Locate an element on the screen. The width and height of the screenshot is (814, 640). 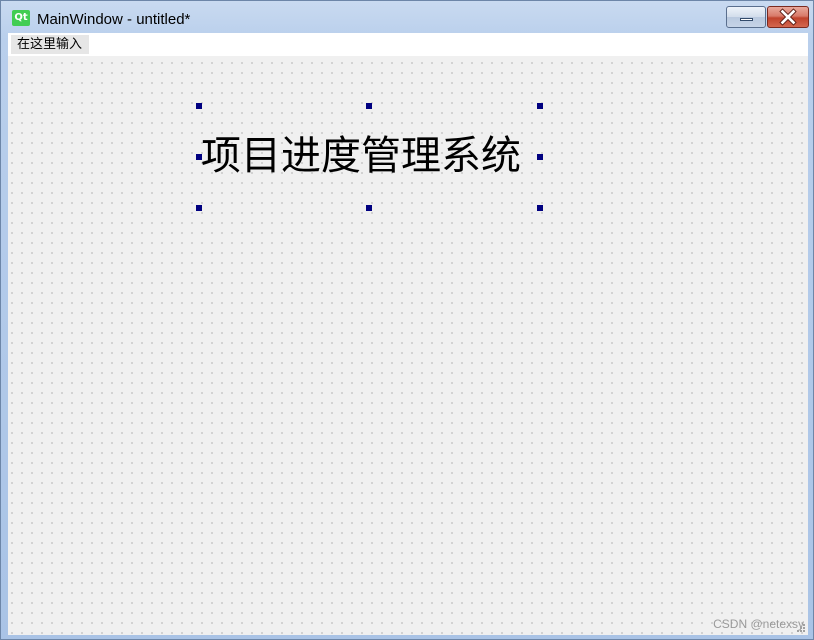
minimize-icon is located at coordinates (746, 19).